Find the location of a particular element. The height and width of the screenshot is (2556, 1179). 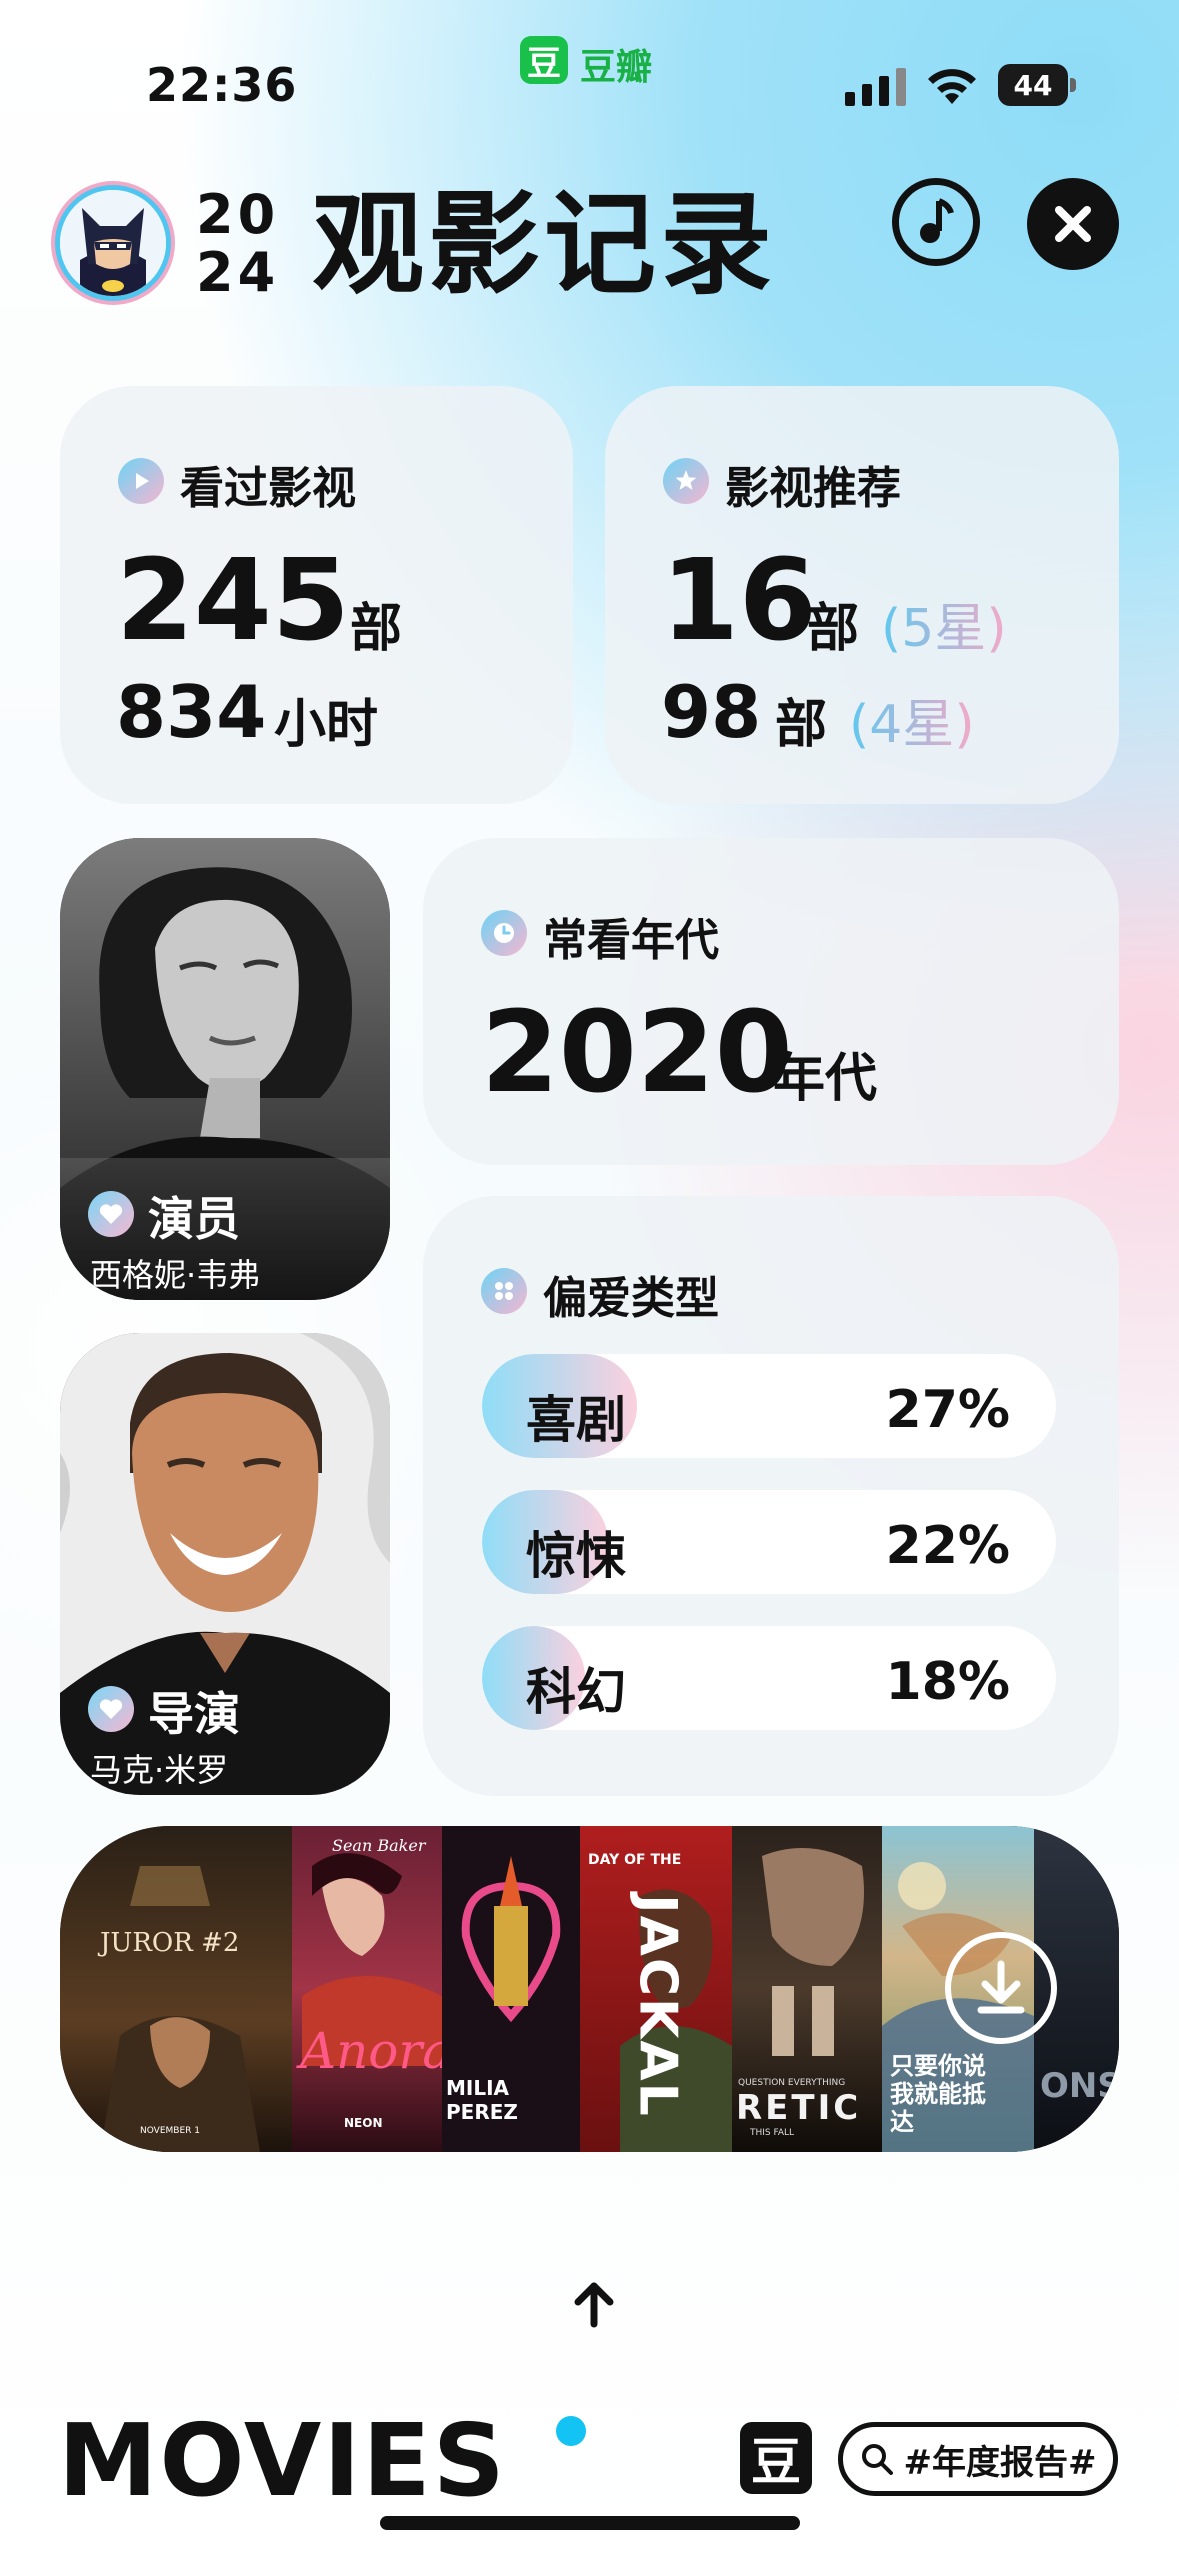

annual-report-tag-button: #年度报告# is located at coordinates (978, 2459).